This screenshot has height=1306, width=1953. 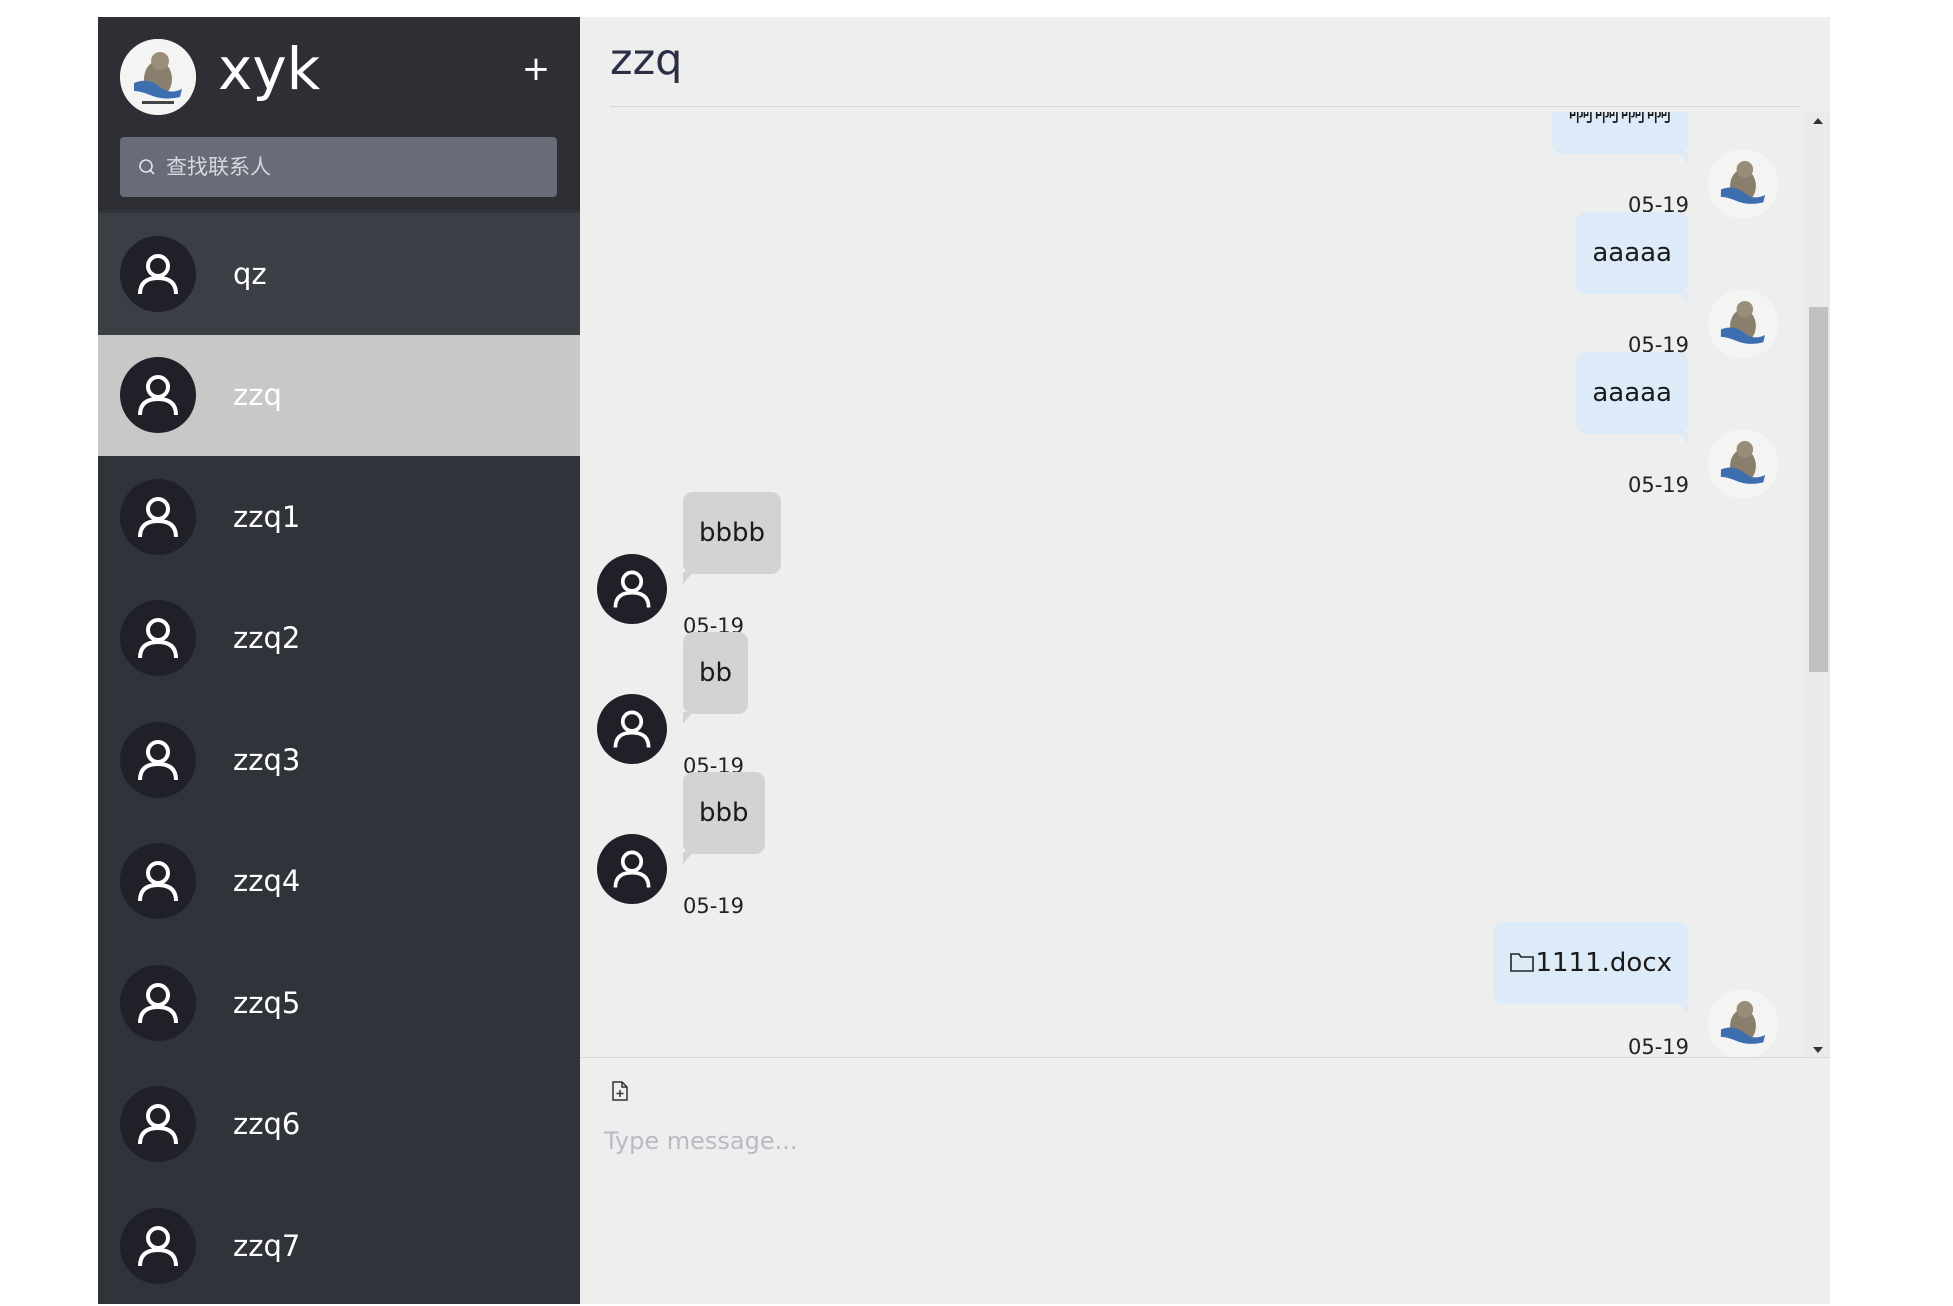 What do you see at coordinates (339, 395) in the screenshot?
I see `contact-item-zzq: zzq` at bounding box center [339, 395].